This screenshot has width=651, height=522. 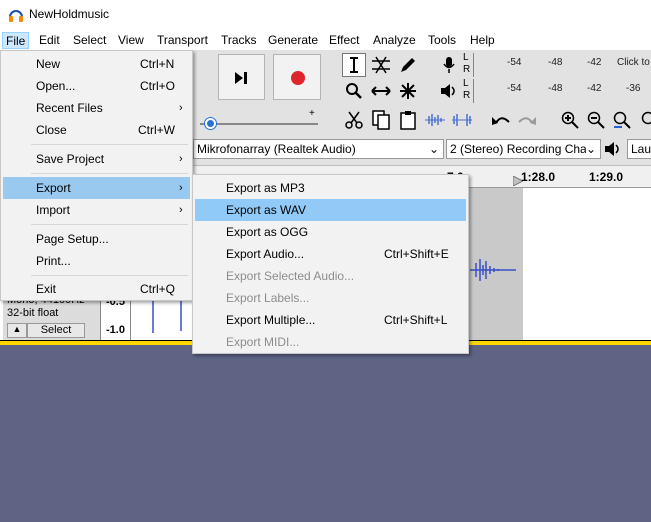 What do you see at coordinates (69, 14) in the screenshot?
I see `window-title: NewHoldmusic` at bounding box center [69, 14].